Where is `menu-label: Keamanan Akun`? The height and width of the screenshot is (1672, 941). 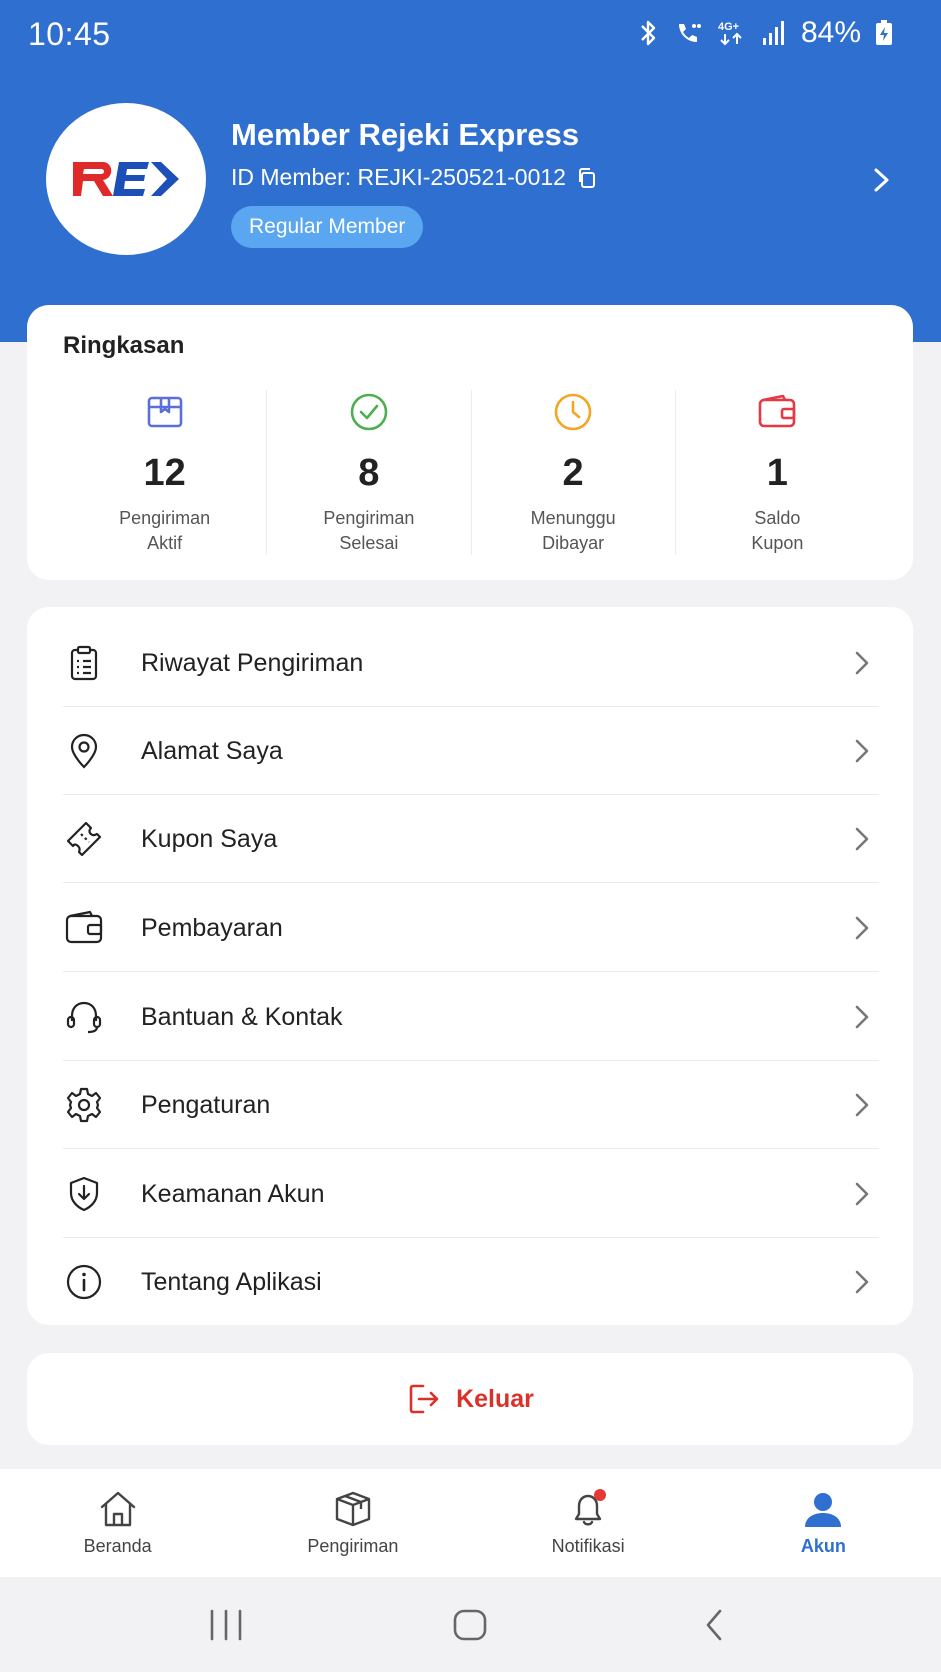 menu-label: Keamanan Akun is located at coordinates (233, 1193).